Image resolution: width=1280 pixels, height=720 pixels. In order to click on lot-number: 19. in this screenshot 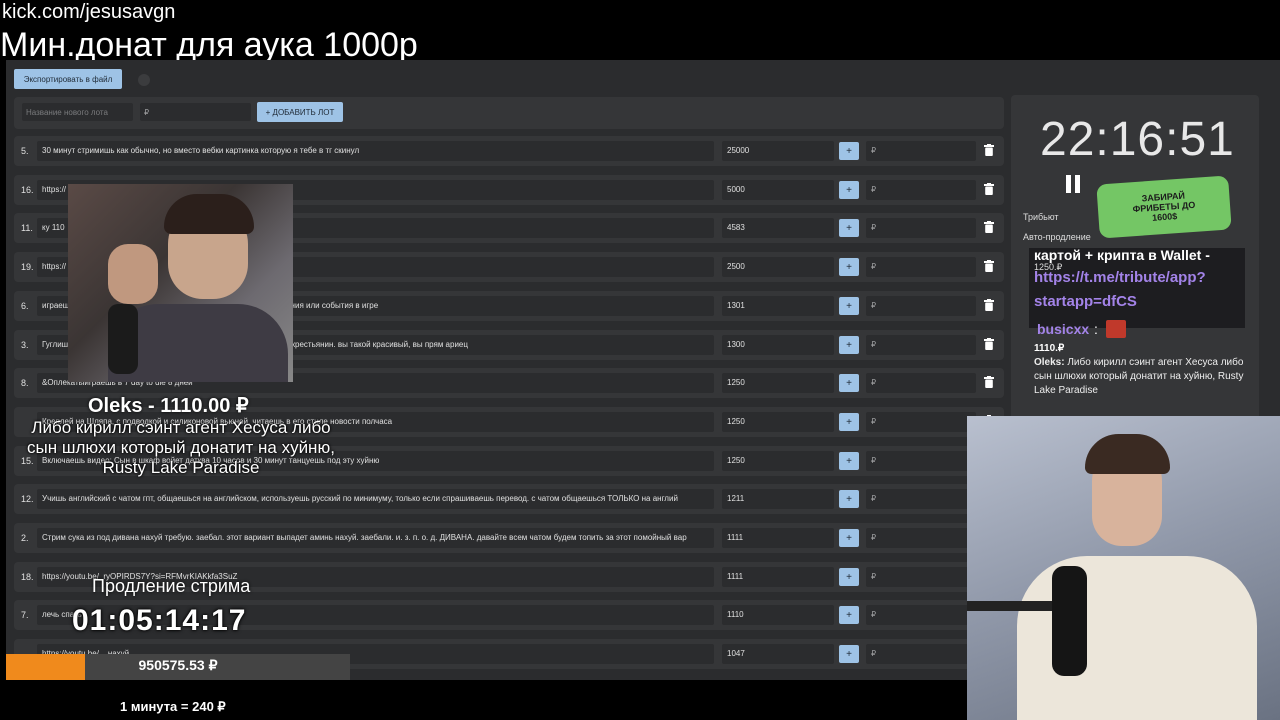, I will do `click(27, 267)`.